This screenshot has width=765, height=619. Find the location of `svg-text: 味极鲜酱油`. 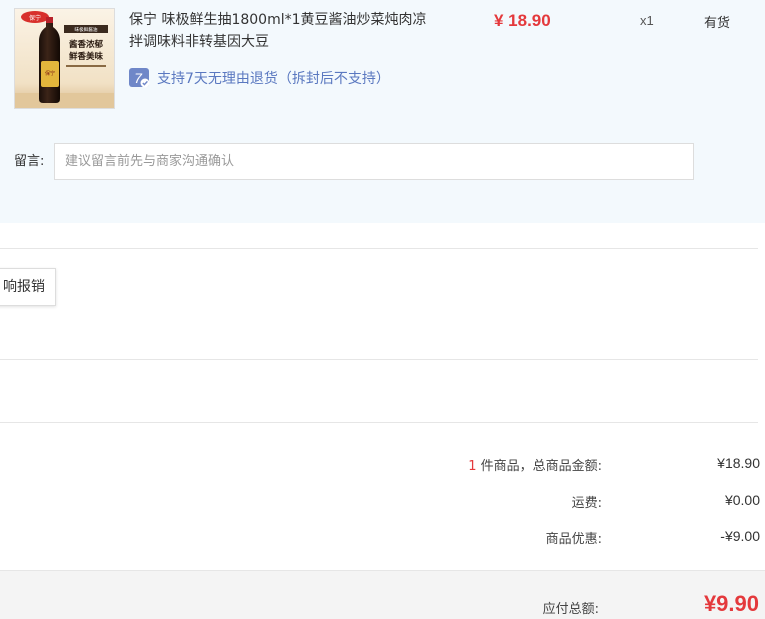

svg-text: 味极鲜酱油 is located at coordinates (86, 29).